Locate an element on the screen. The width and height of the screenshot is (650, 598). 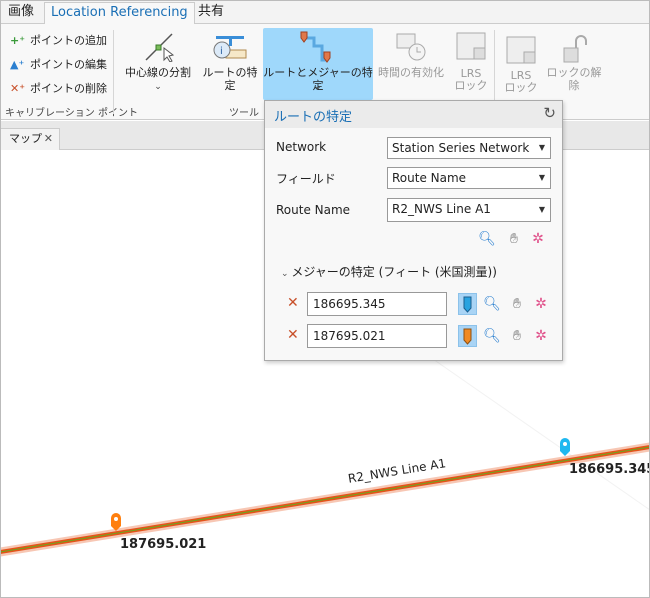
network-value: Station Series Network is located at coordinates (461, 148).